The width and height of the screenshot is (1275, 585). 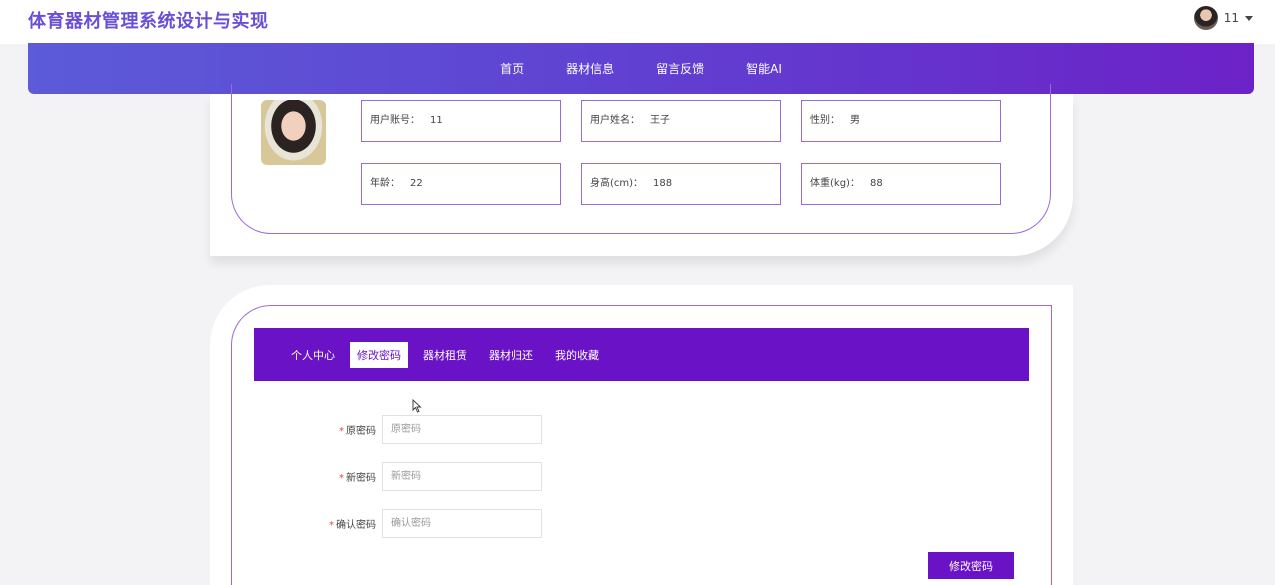 I want to click on confirm-password-row: * 确认密码, so click(x=431, y=523).